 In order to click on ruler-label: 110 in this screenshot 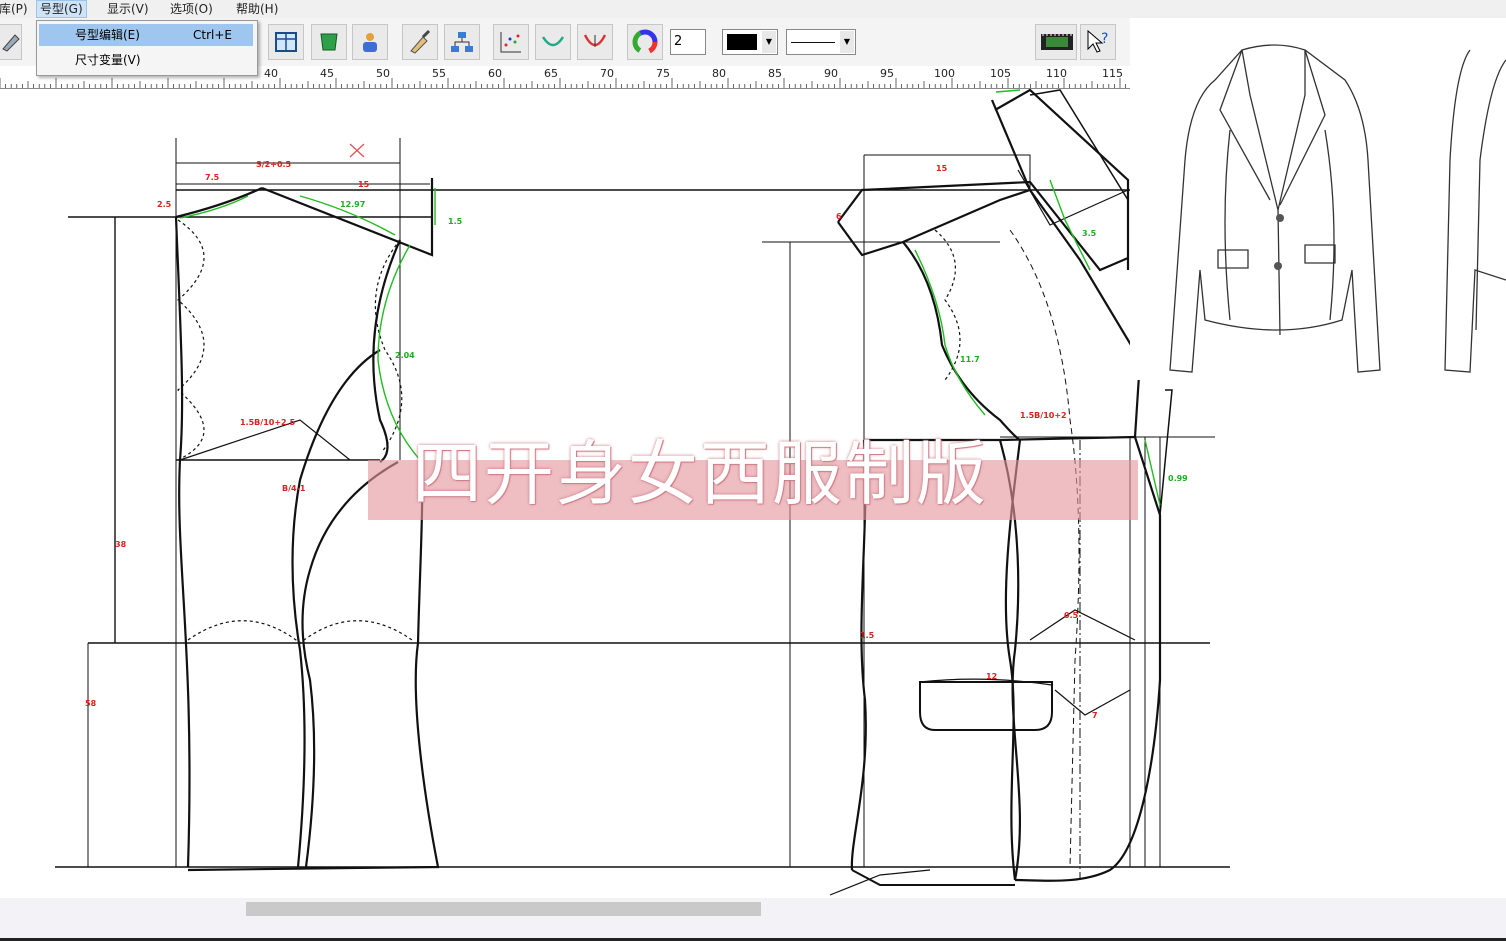, I will do `click(1056, 73)`.